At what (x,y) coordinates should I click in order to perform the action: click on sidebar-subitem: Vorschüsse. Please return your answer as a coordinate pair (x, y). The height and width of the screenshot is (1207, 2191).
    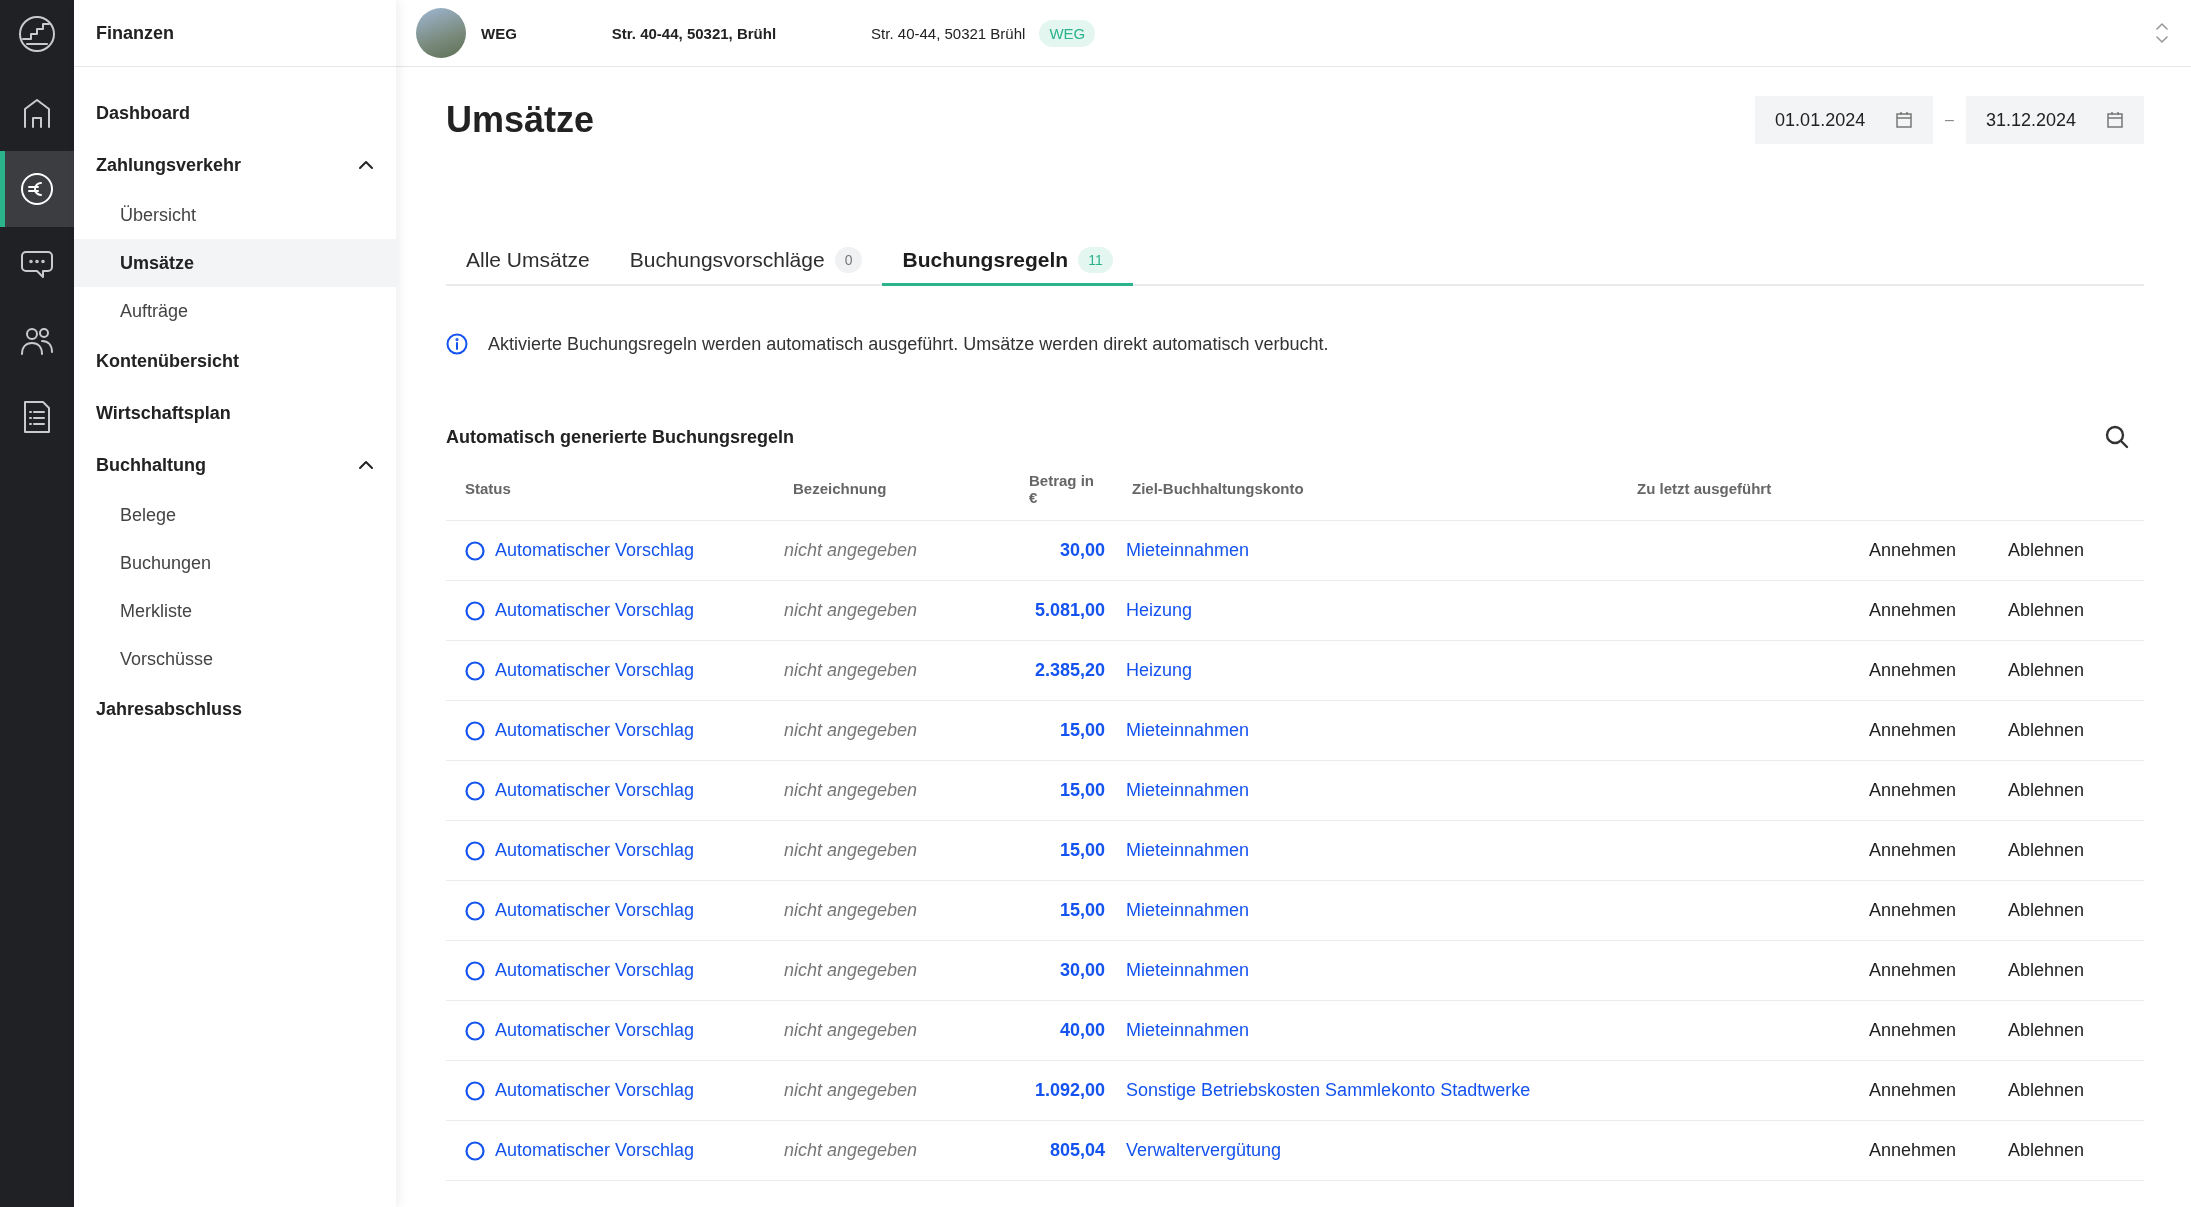
    Looking at the image, I should click on (235, 659).